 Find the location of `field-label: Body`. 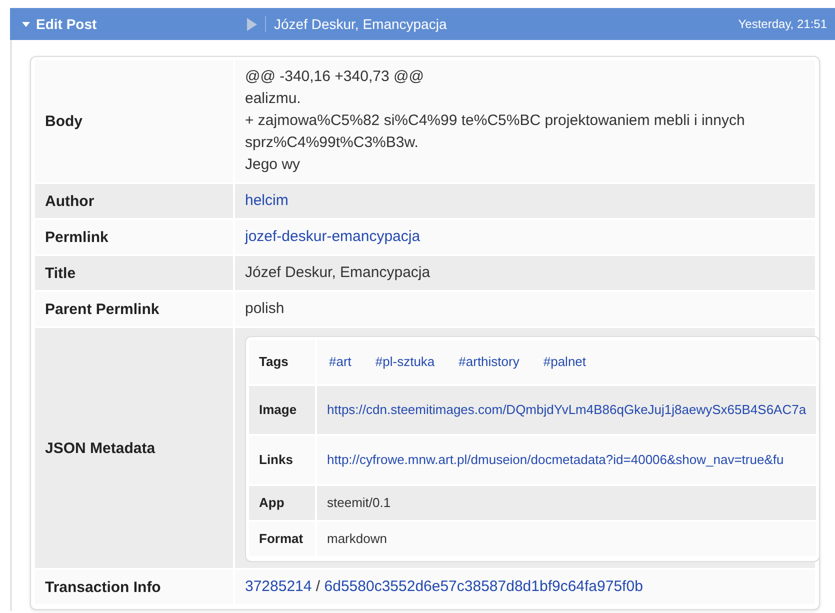

field-label: Body is located at coordinates (135, 121).